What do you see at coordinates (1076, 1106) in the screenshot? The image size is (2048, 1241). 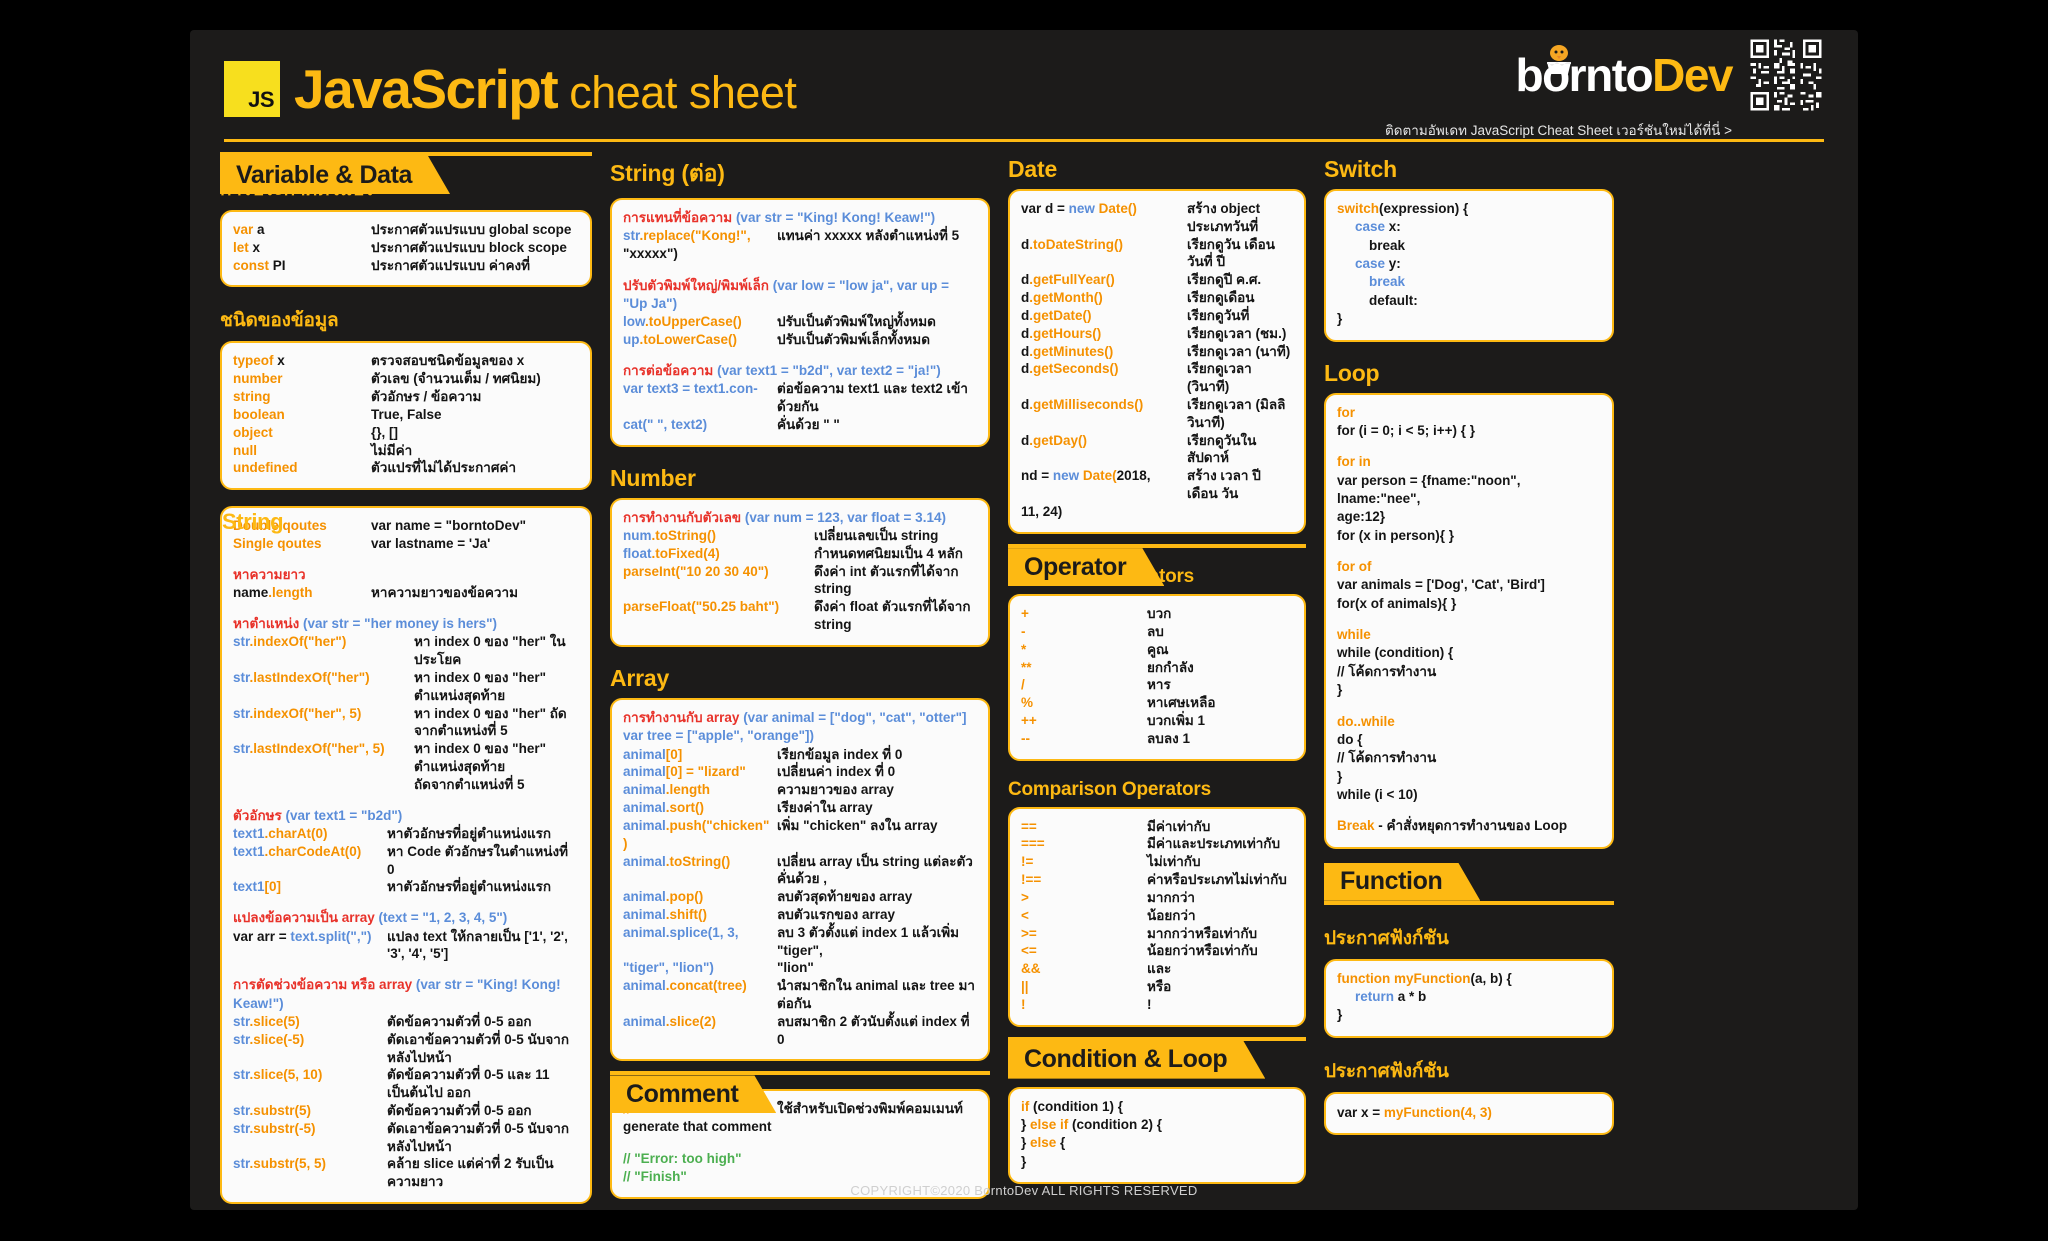 I see `code-token: (condition 1) {` at bounding box center [1076, 1106].